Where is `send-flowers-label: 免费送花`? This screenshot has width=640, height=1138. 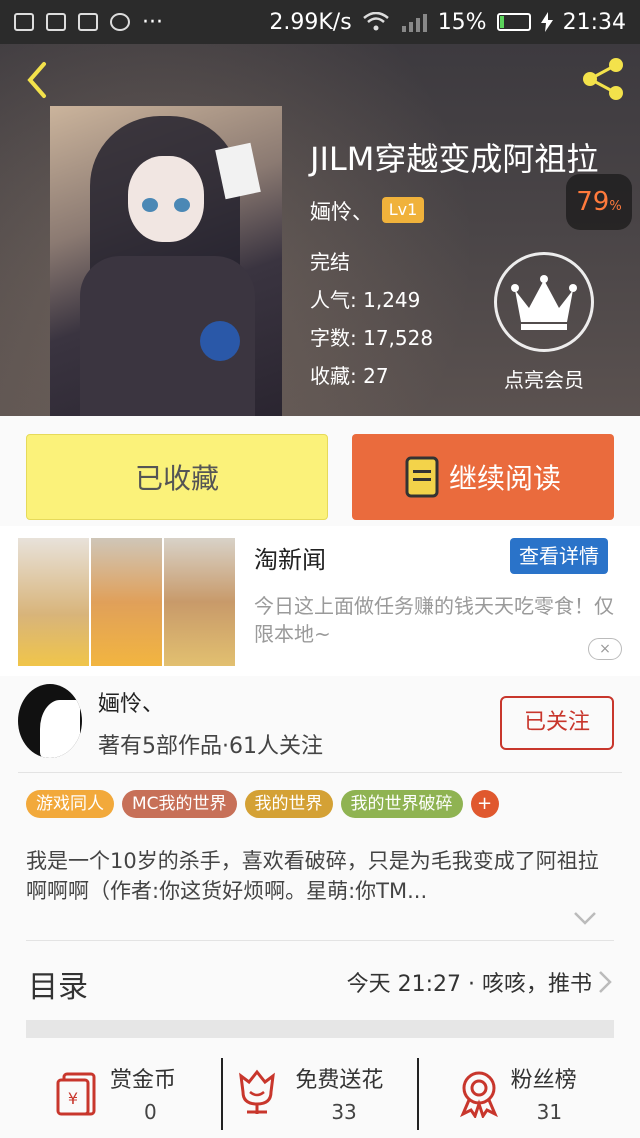
send-flowers-label: 免费送花 is located at coordinates (339, 1080).